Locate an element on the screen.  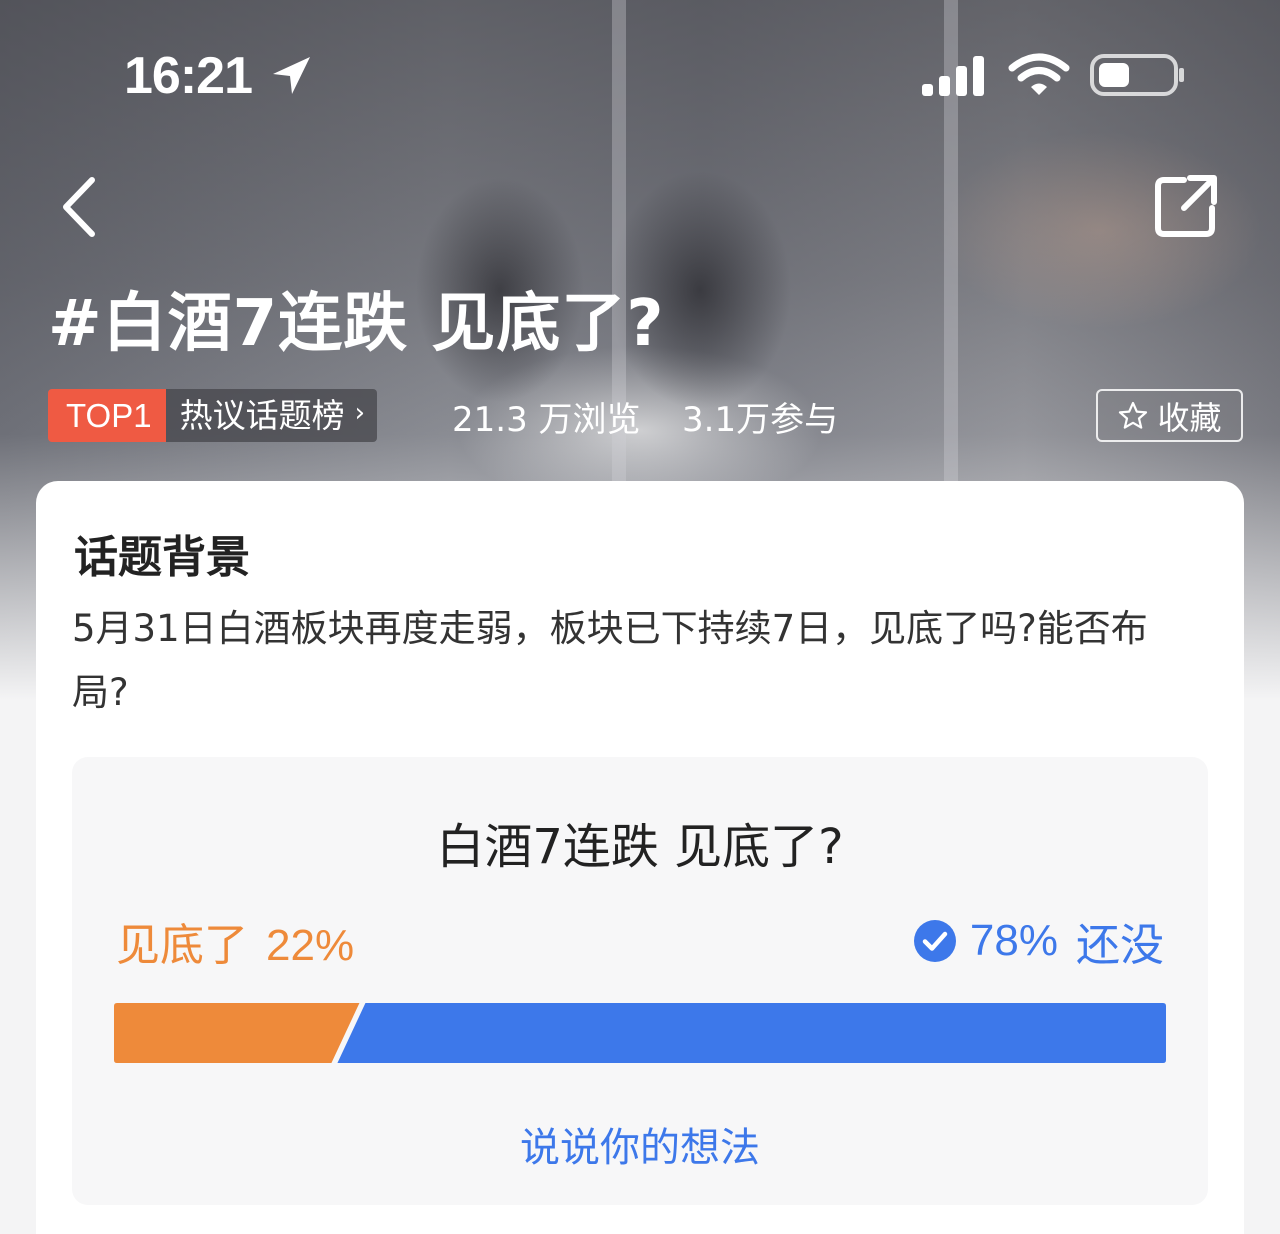
poll-option-not-yet: 78% 还没 is located at coordinates (1038, 941).